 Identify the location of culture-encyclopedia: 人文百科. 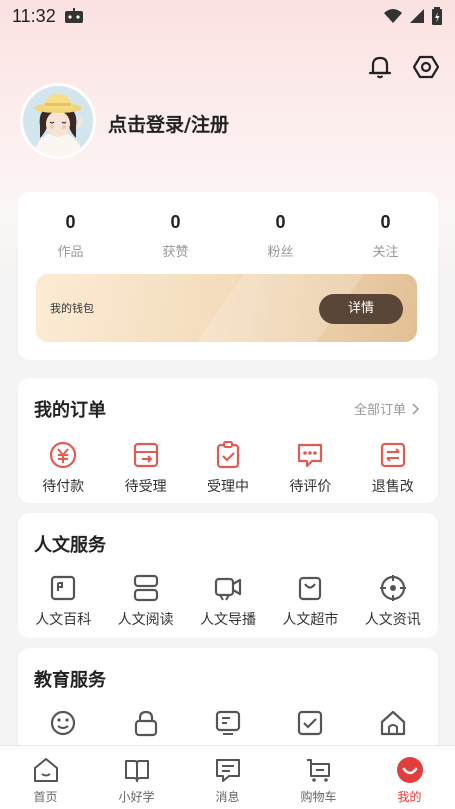
(63, 601).